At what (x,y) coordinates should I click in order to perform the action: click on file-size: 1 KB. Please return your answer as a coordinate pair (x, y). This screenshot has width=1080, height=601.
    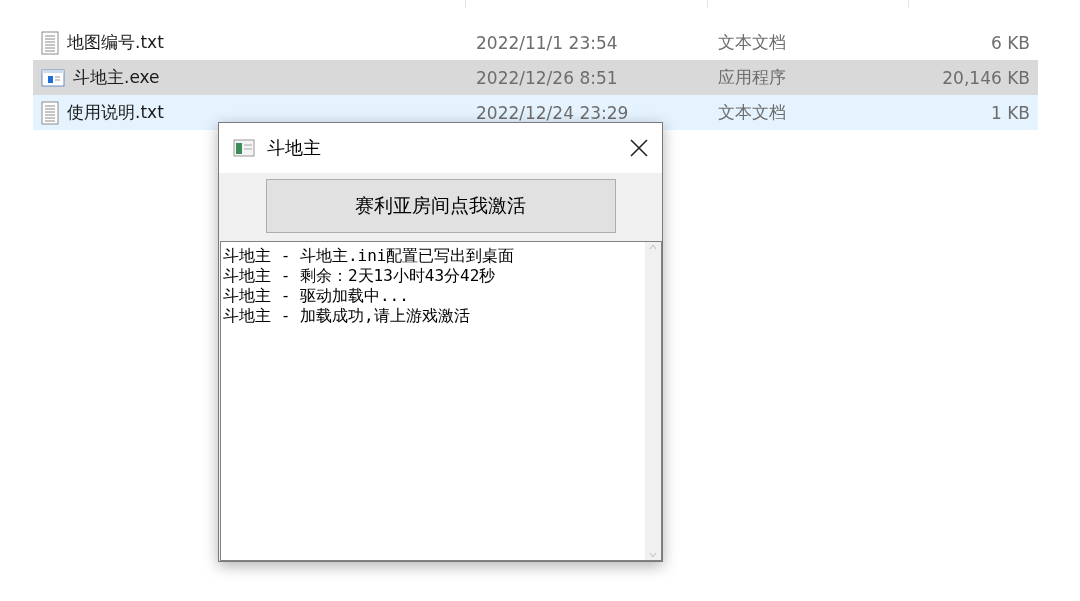
    Looking at the image, I should click on (1010, 112).